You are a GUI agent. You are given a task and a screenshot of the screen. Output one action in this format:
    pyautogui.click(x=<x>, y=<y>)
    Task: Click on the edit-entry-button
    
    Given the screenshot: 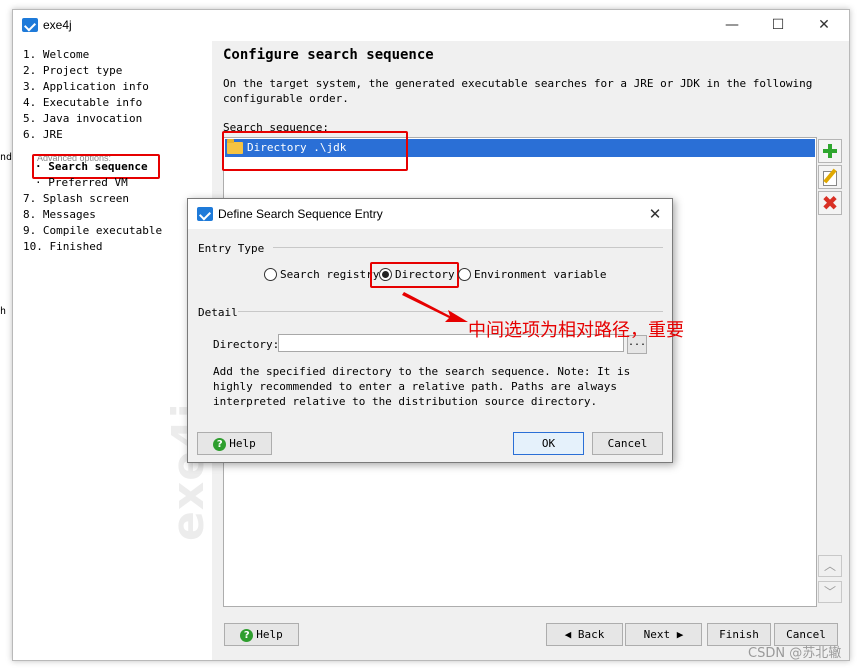 What is the action you would take?
    pyautogui.click(x=830, y=177)
    